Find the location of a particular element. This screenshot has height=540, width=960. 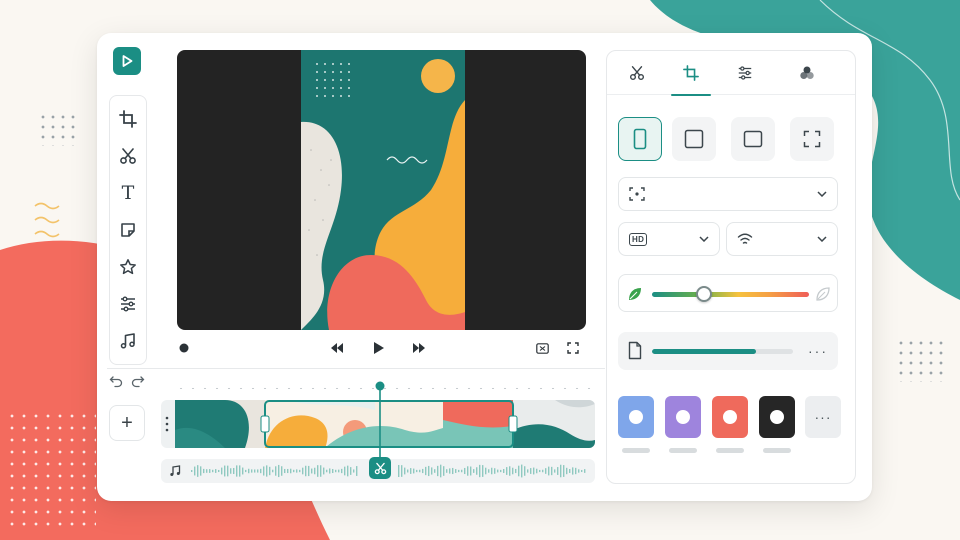

text-tool-button: T is located at coordinates (128, 193).